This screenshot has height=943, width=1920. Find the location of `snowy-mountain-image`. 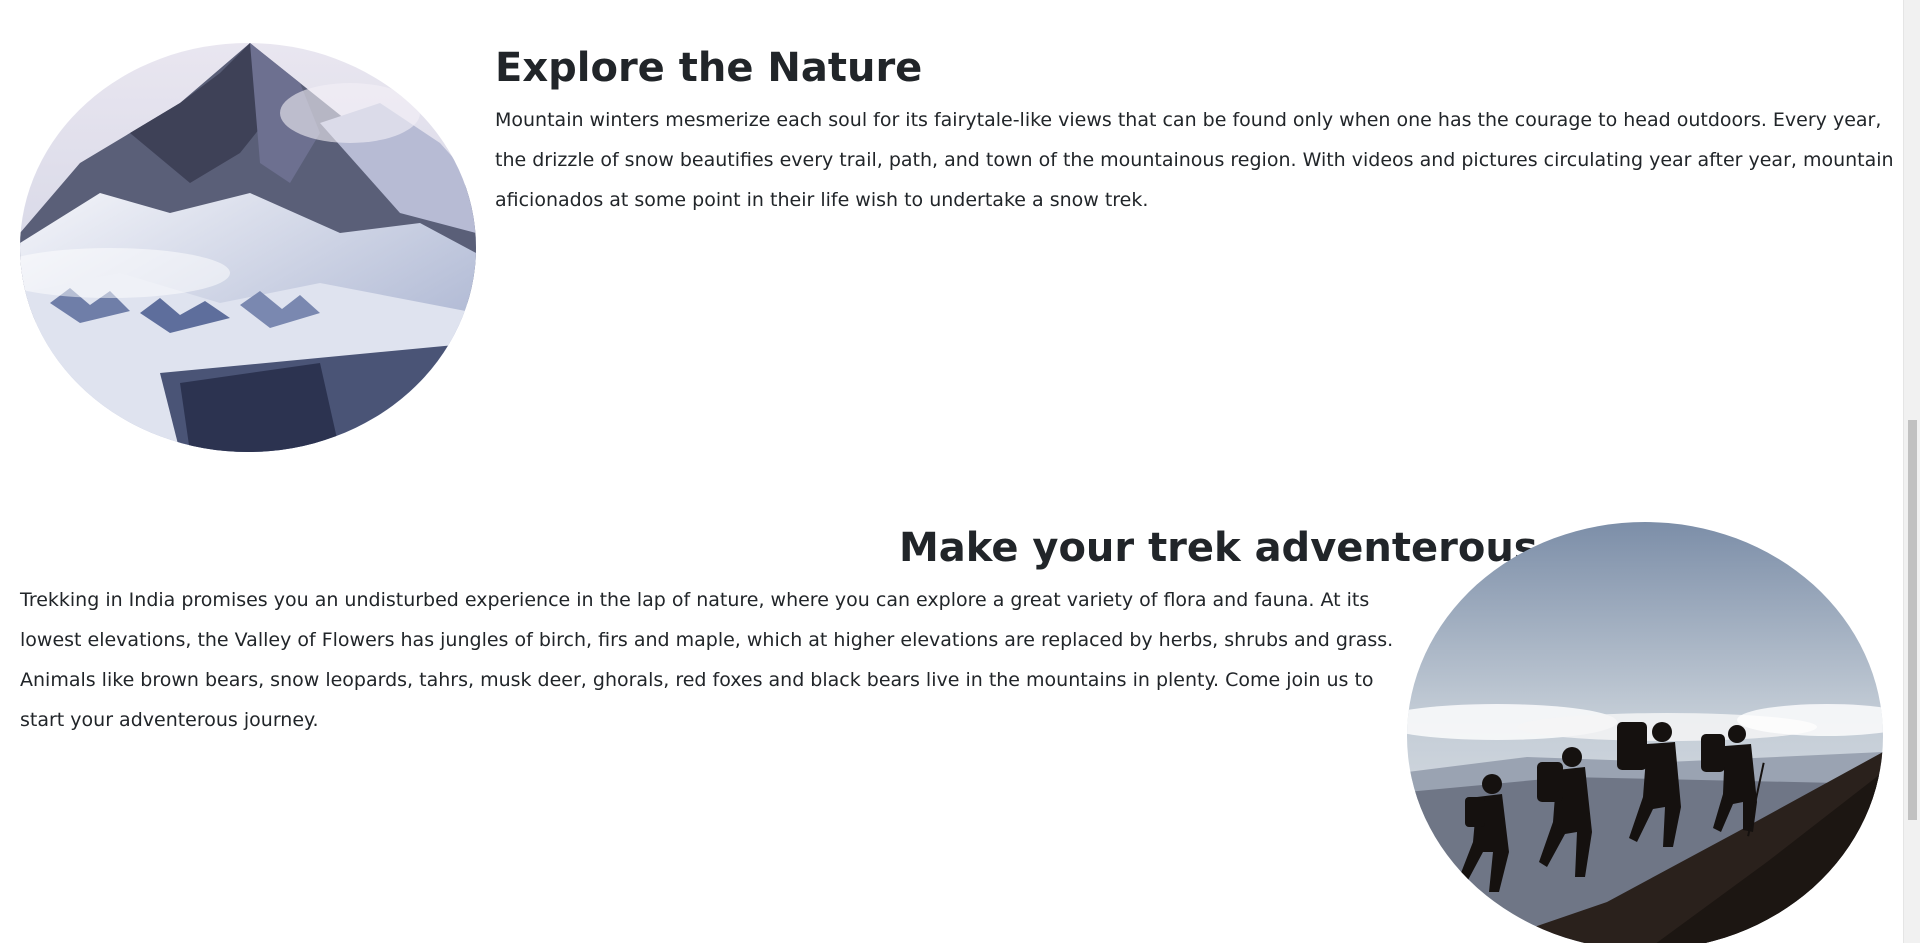

snowy-mountain-image is located at coordinates (248, 247).